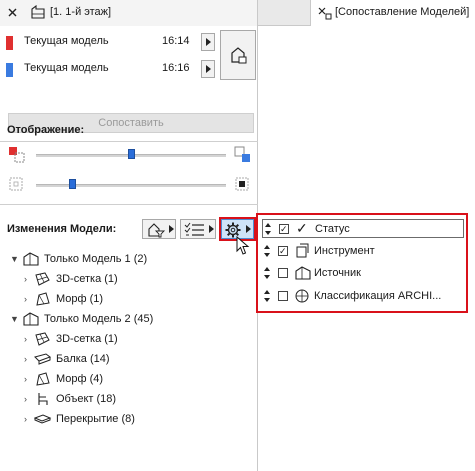 This screenshot has height=471, width=475. What do you see at coordinates (325, 13) in the screenshot?
I see `compare-tab-icon` at bounding box center [325, 13].